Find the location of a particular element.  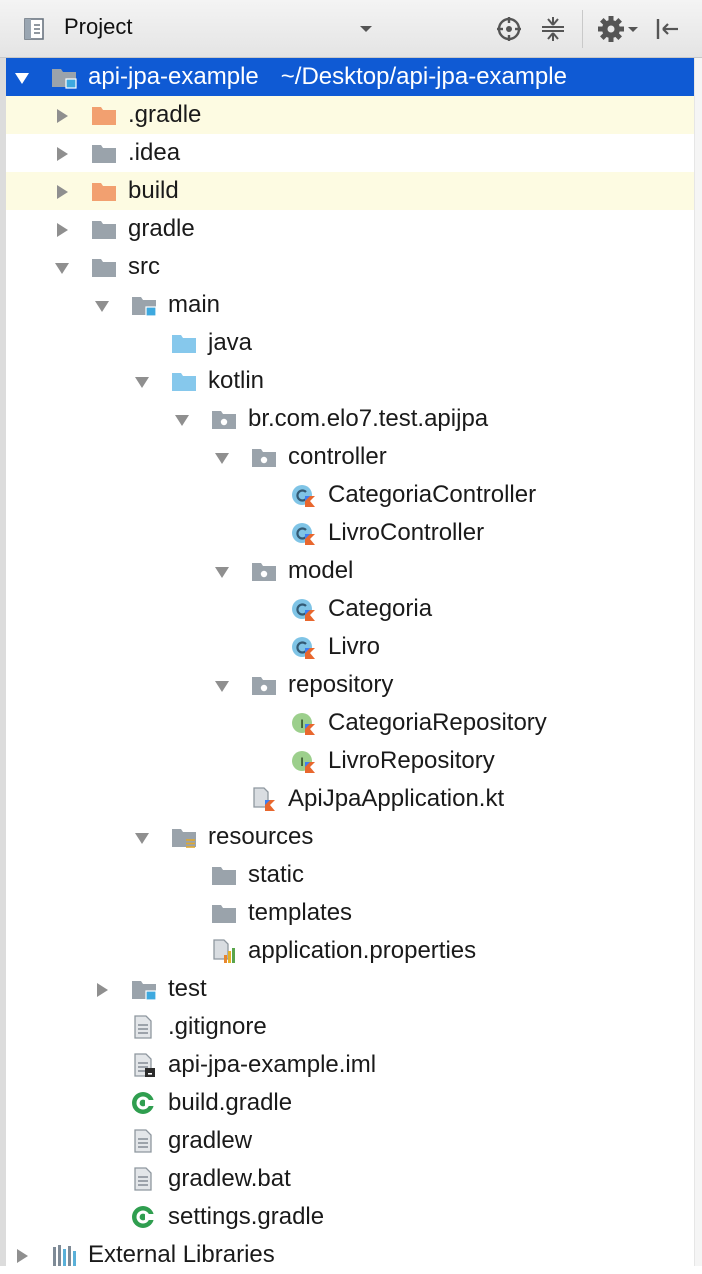

tree-node-br-com-elo7-test-apijpa: br.com.elo7.test.apijpa is located at coordinates (350, 419).